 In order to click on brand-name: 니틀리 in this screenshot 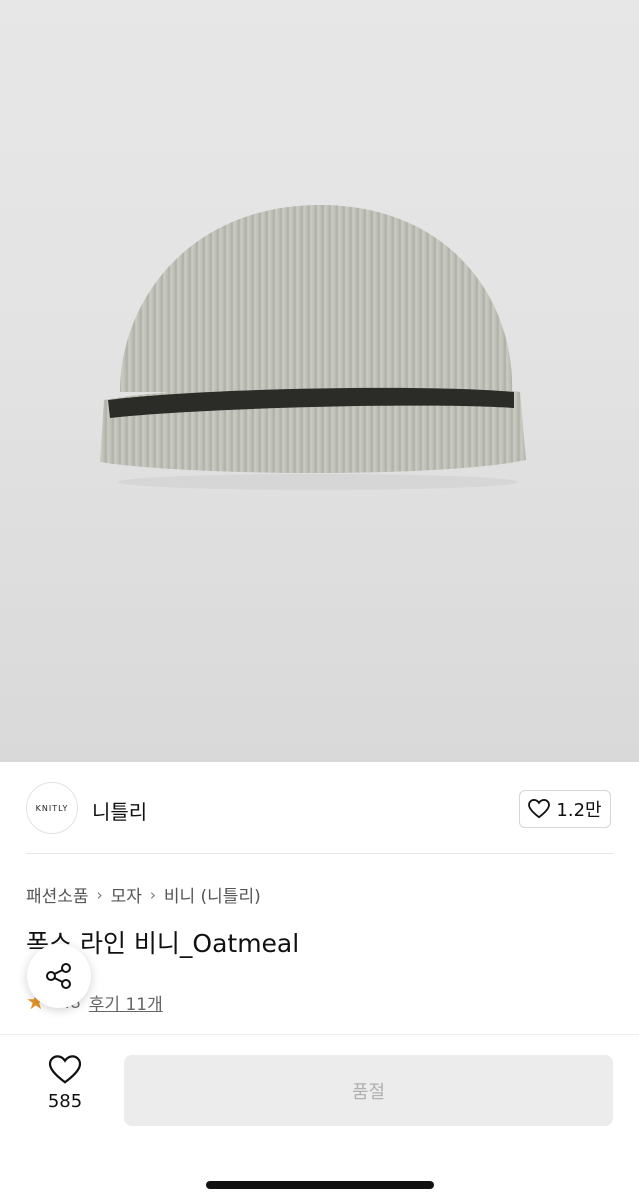, I will do `click(119, 810)`.